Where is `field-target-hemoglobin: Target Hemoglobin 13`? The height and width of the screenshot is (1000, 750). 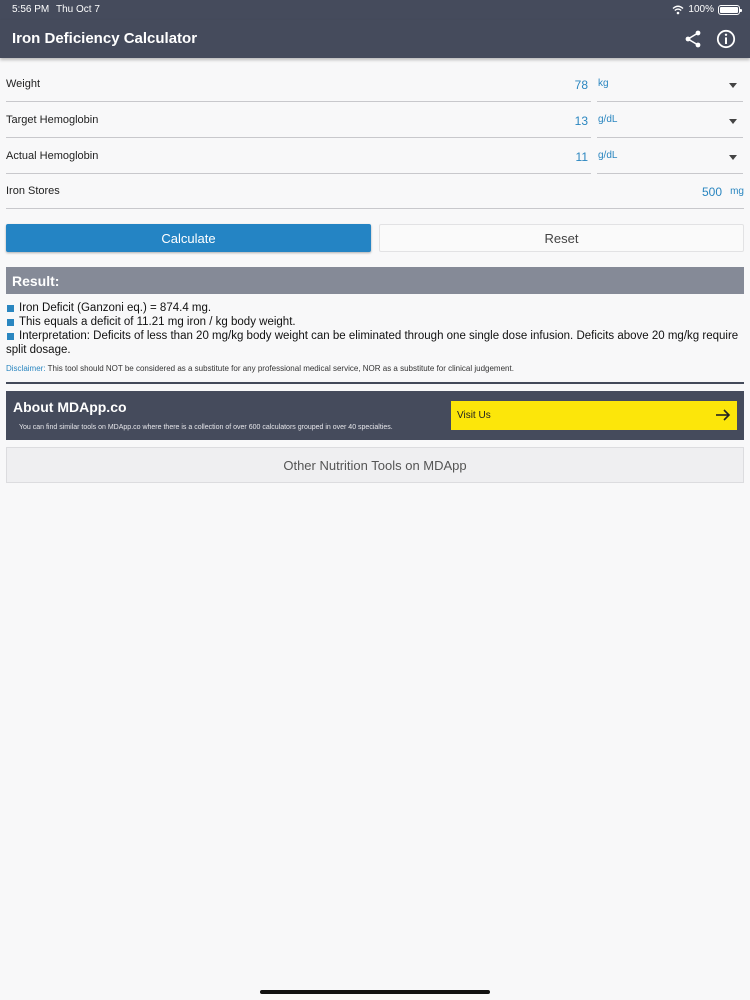 field-target-hemoglobin: Target Hemoglobin 13 is located at coordinates (298, 120).